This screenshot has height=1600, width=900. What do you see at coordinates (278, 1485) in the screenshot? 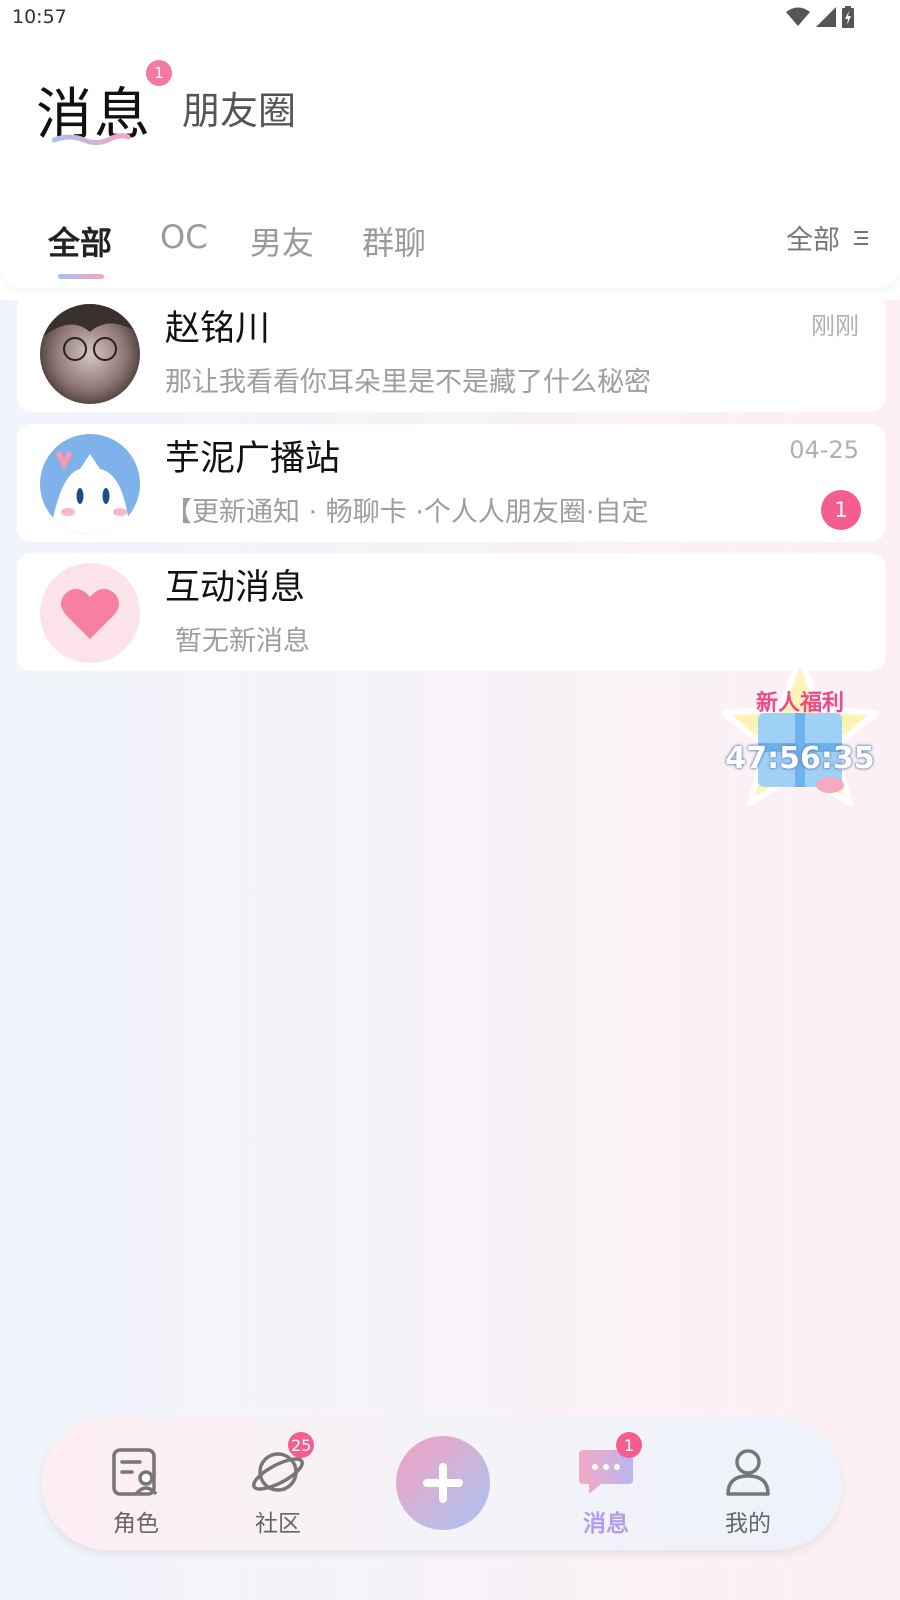
I see `nav-item-community: 社区 25` at bounding box center [278, 1485].